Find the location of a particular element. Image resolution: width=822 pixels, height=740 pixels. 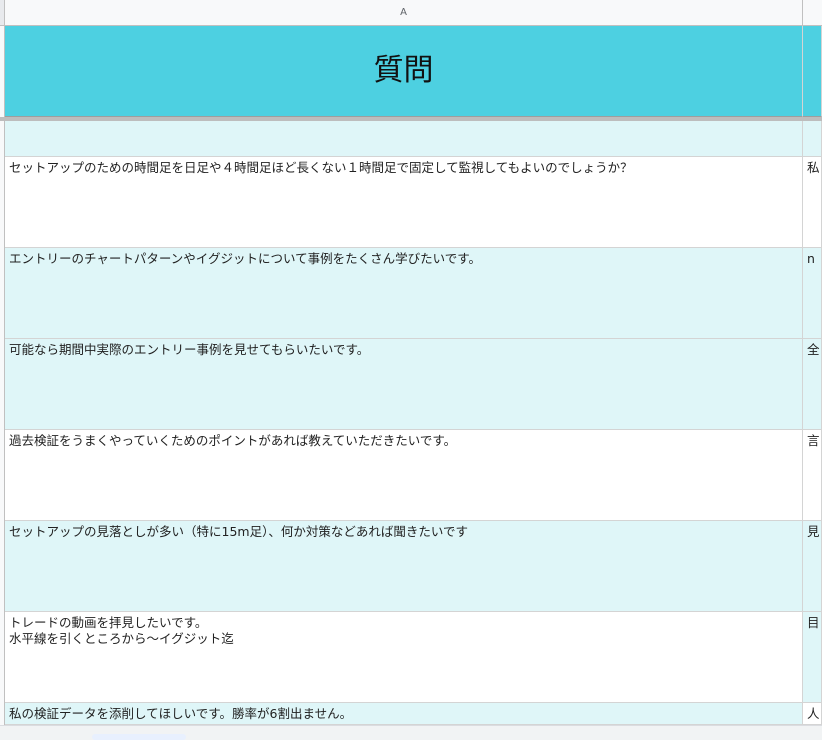

question-cell: 過去検証をうまくやっていくためのポイントがあれば教えていただきたいです。 is located at coordinates (404, 475).